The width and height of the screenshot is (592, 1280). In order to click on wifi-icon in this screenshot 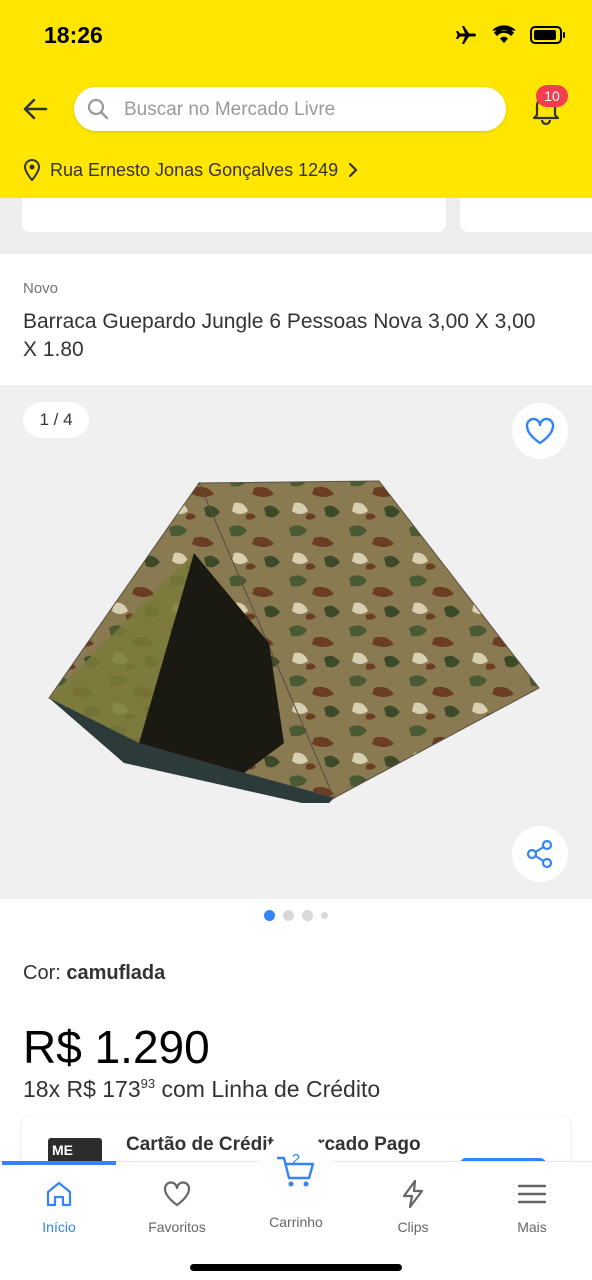, I will do `click(504, 34)`.